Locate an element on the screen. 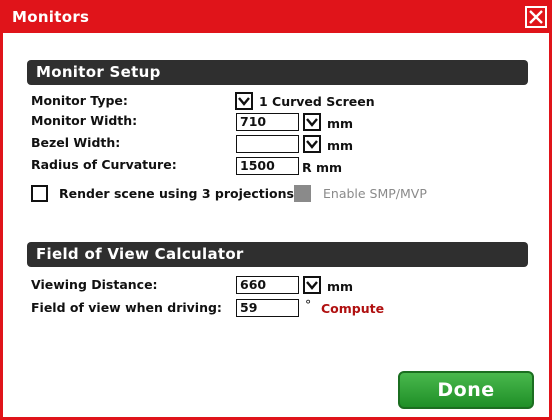  bezel-width-unit-dropdown is located at coordinates (312, 144).